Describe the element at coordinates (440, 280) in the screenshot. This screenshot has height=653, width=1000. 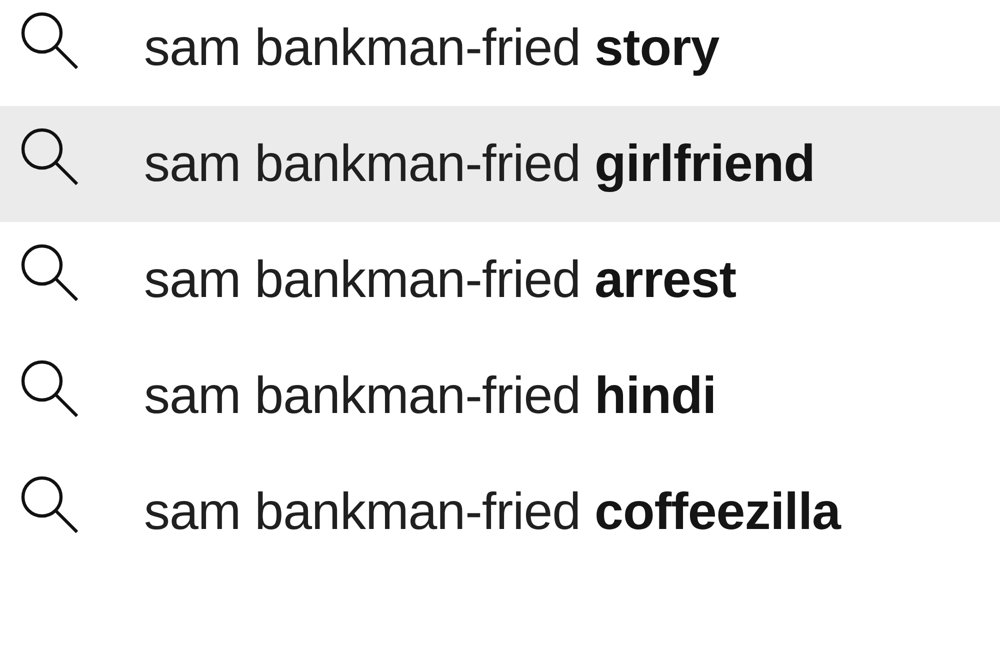
I see `suggestion-text: sam bankman-fried arrest` at that location.